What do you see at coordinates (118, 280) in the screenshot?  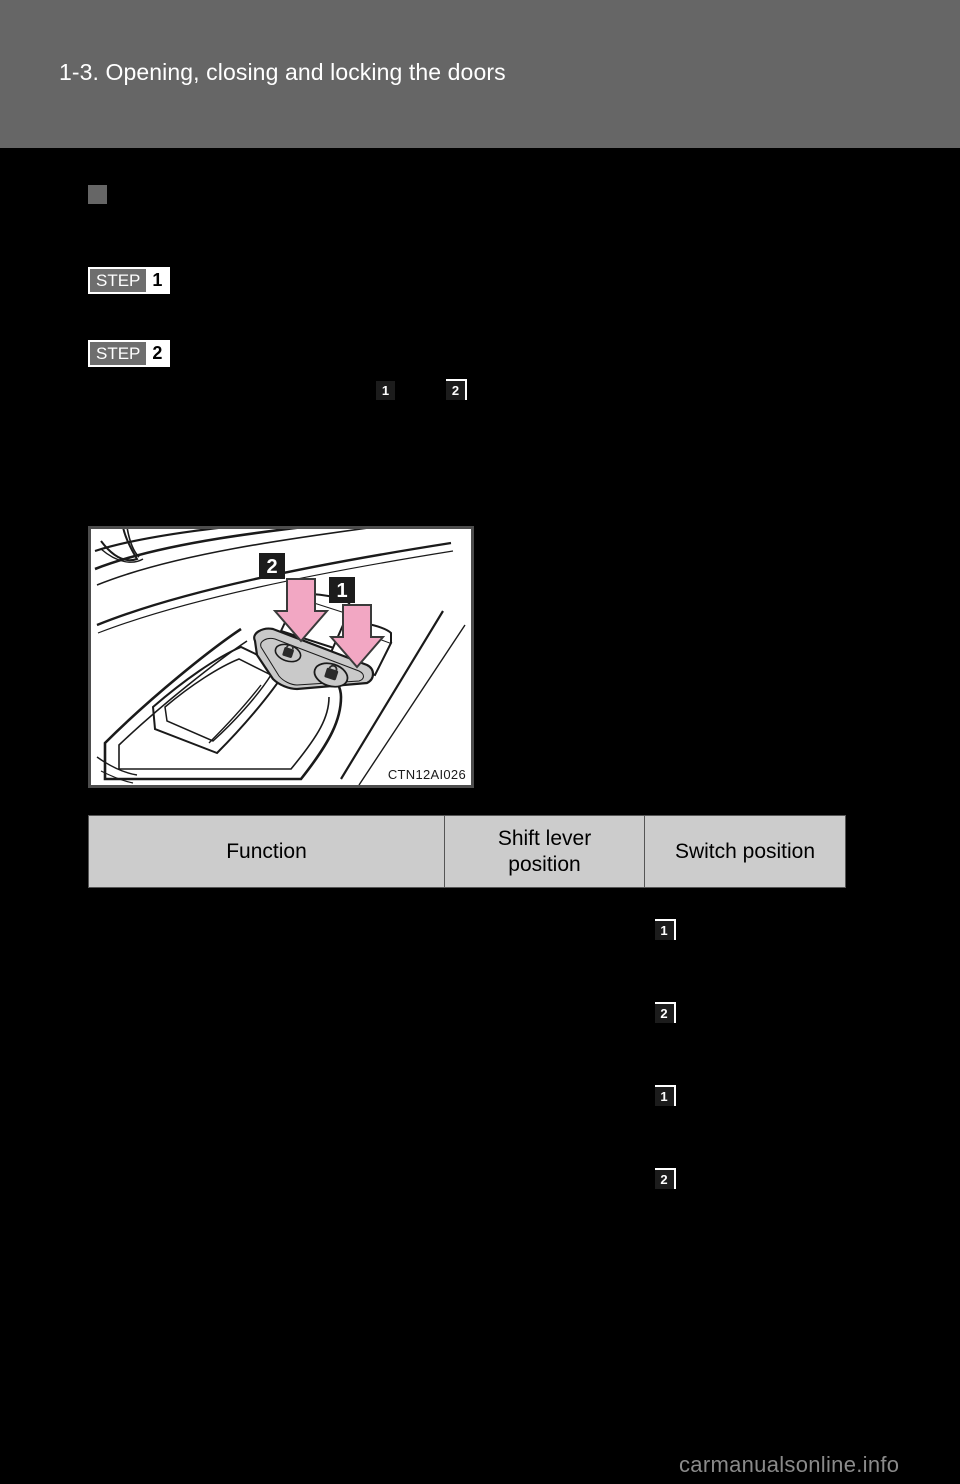 I see `step-label-1: STEP` at bounding box center [118, 280].